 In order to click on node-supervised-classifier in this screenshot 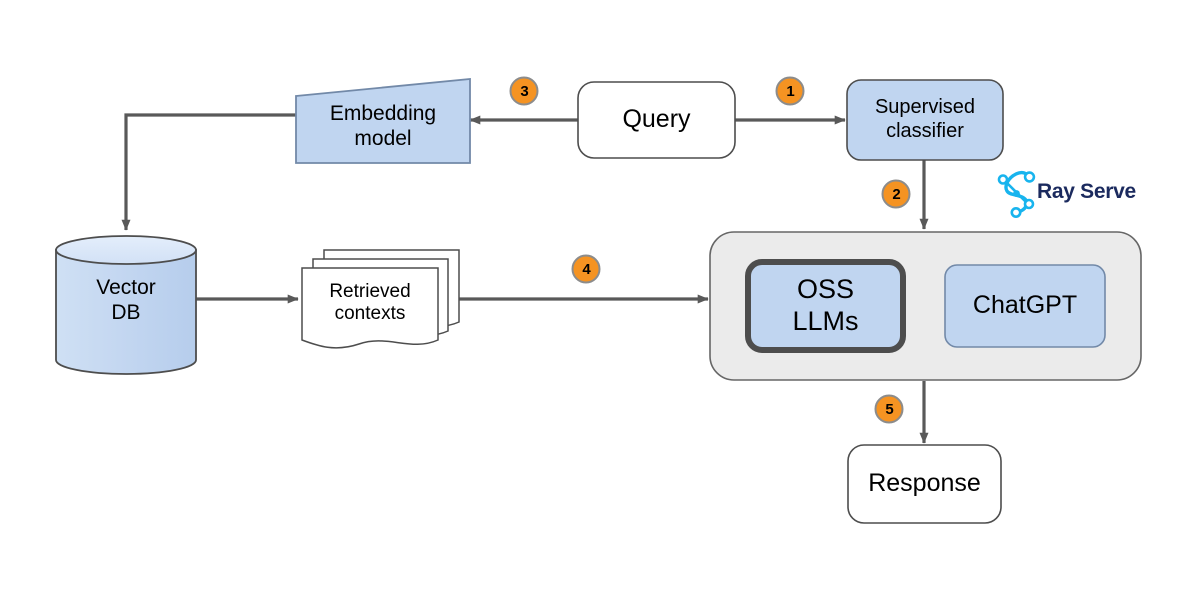, I will do `click(925, 120)`.